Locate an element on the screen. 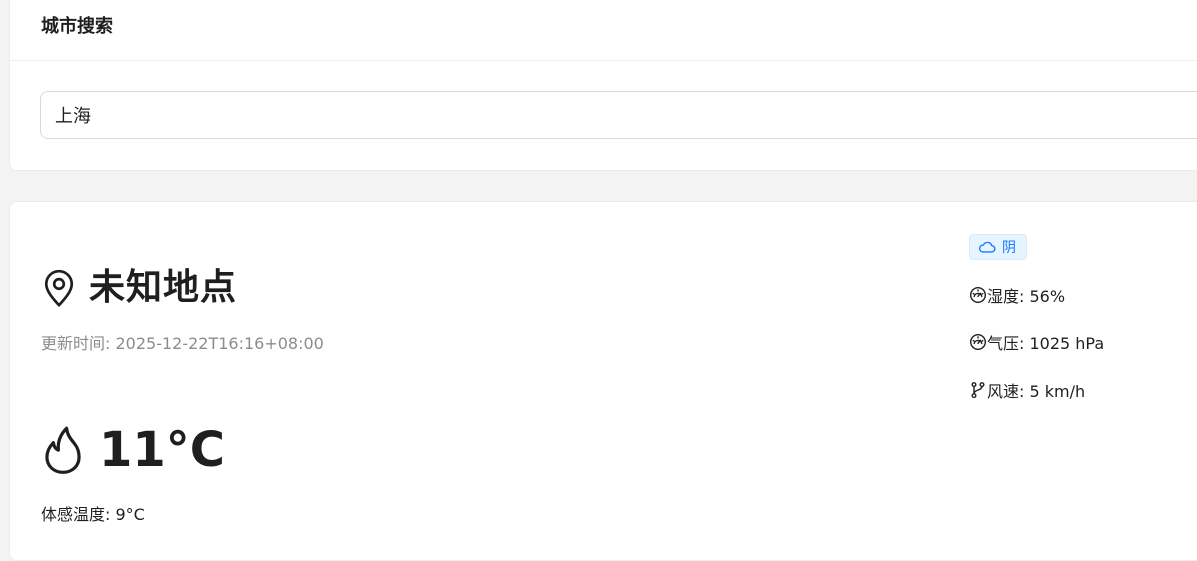  wind-row: 风速: 5 km/h is located at coordinates (1027, 390).